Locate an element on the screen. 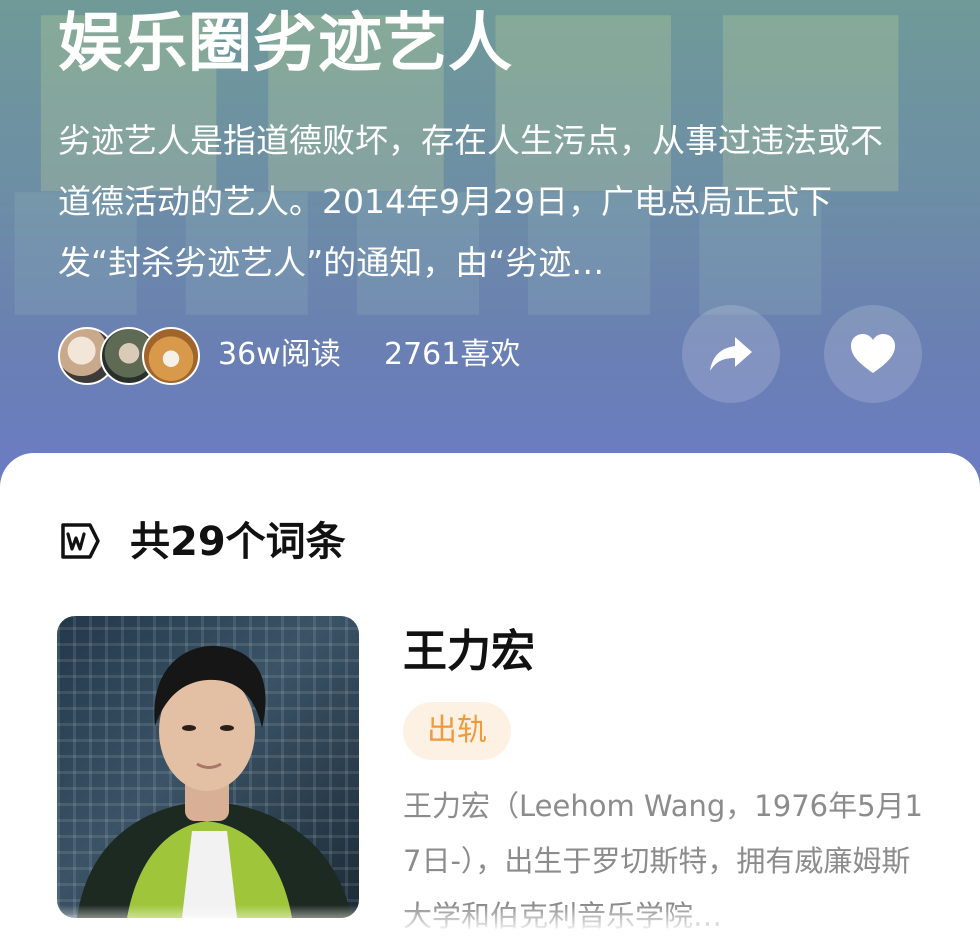 The image size is (980, 944). share-button is located at coordinates (731, 354).